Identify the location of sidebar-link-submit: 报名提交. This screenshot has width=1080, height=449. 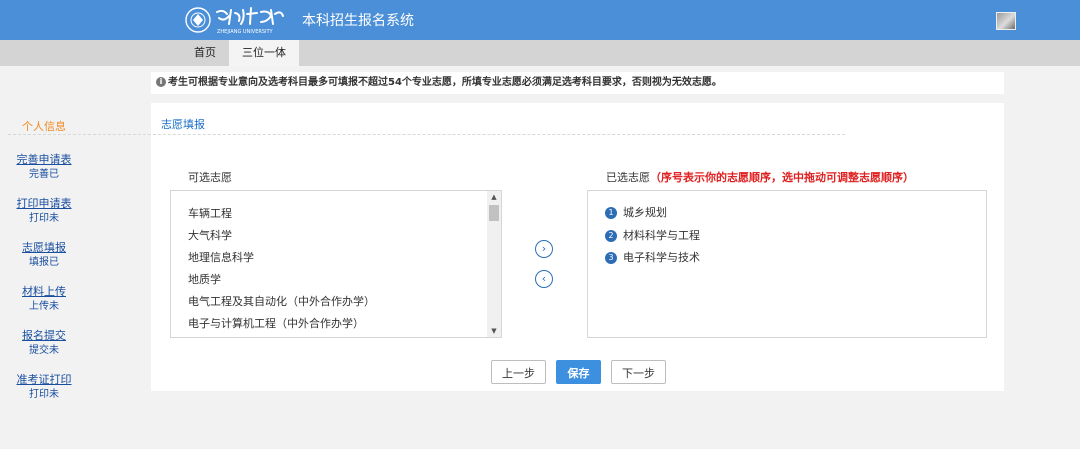
(44, 335).